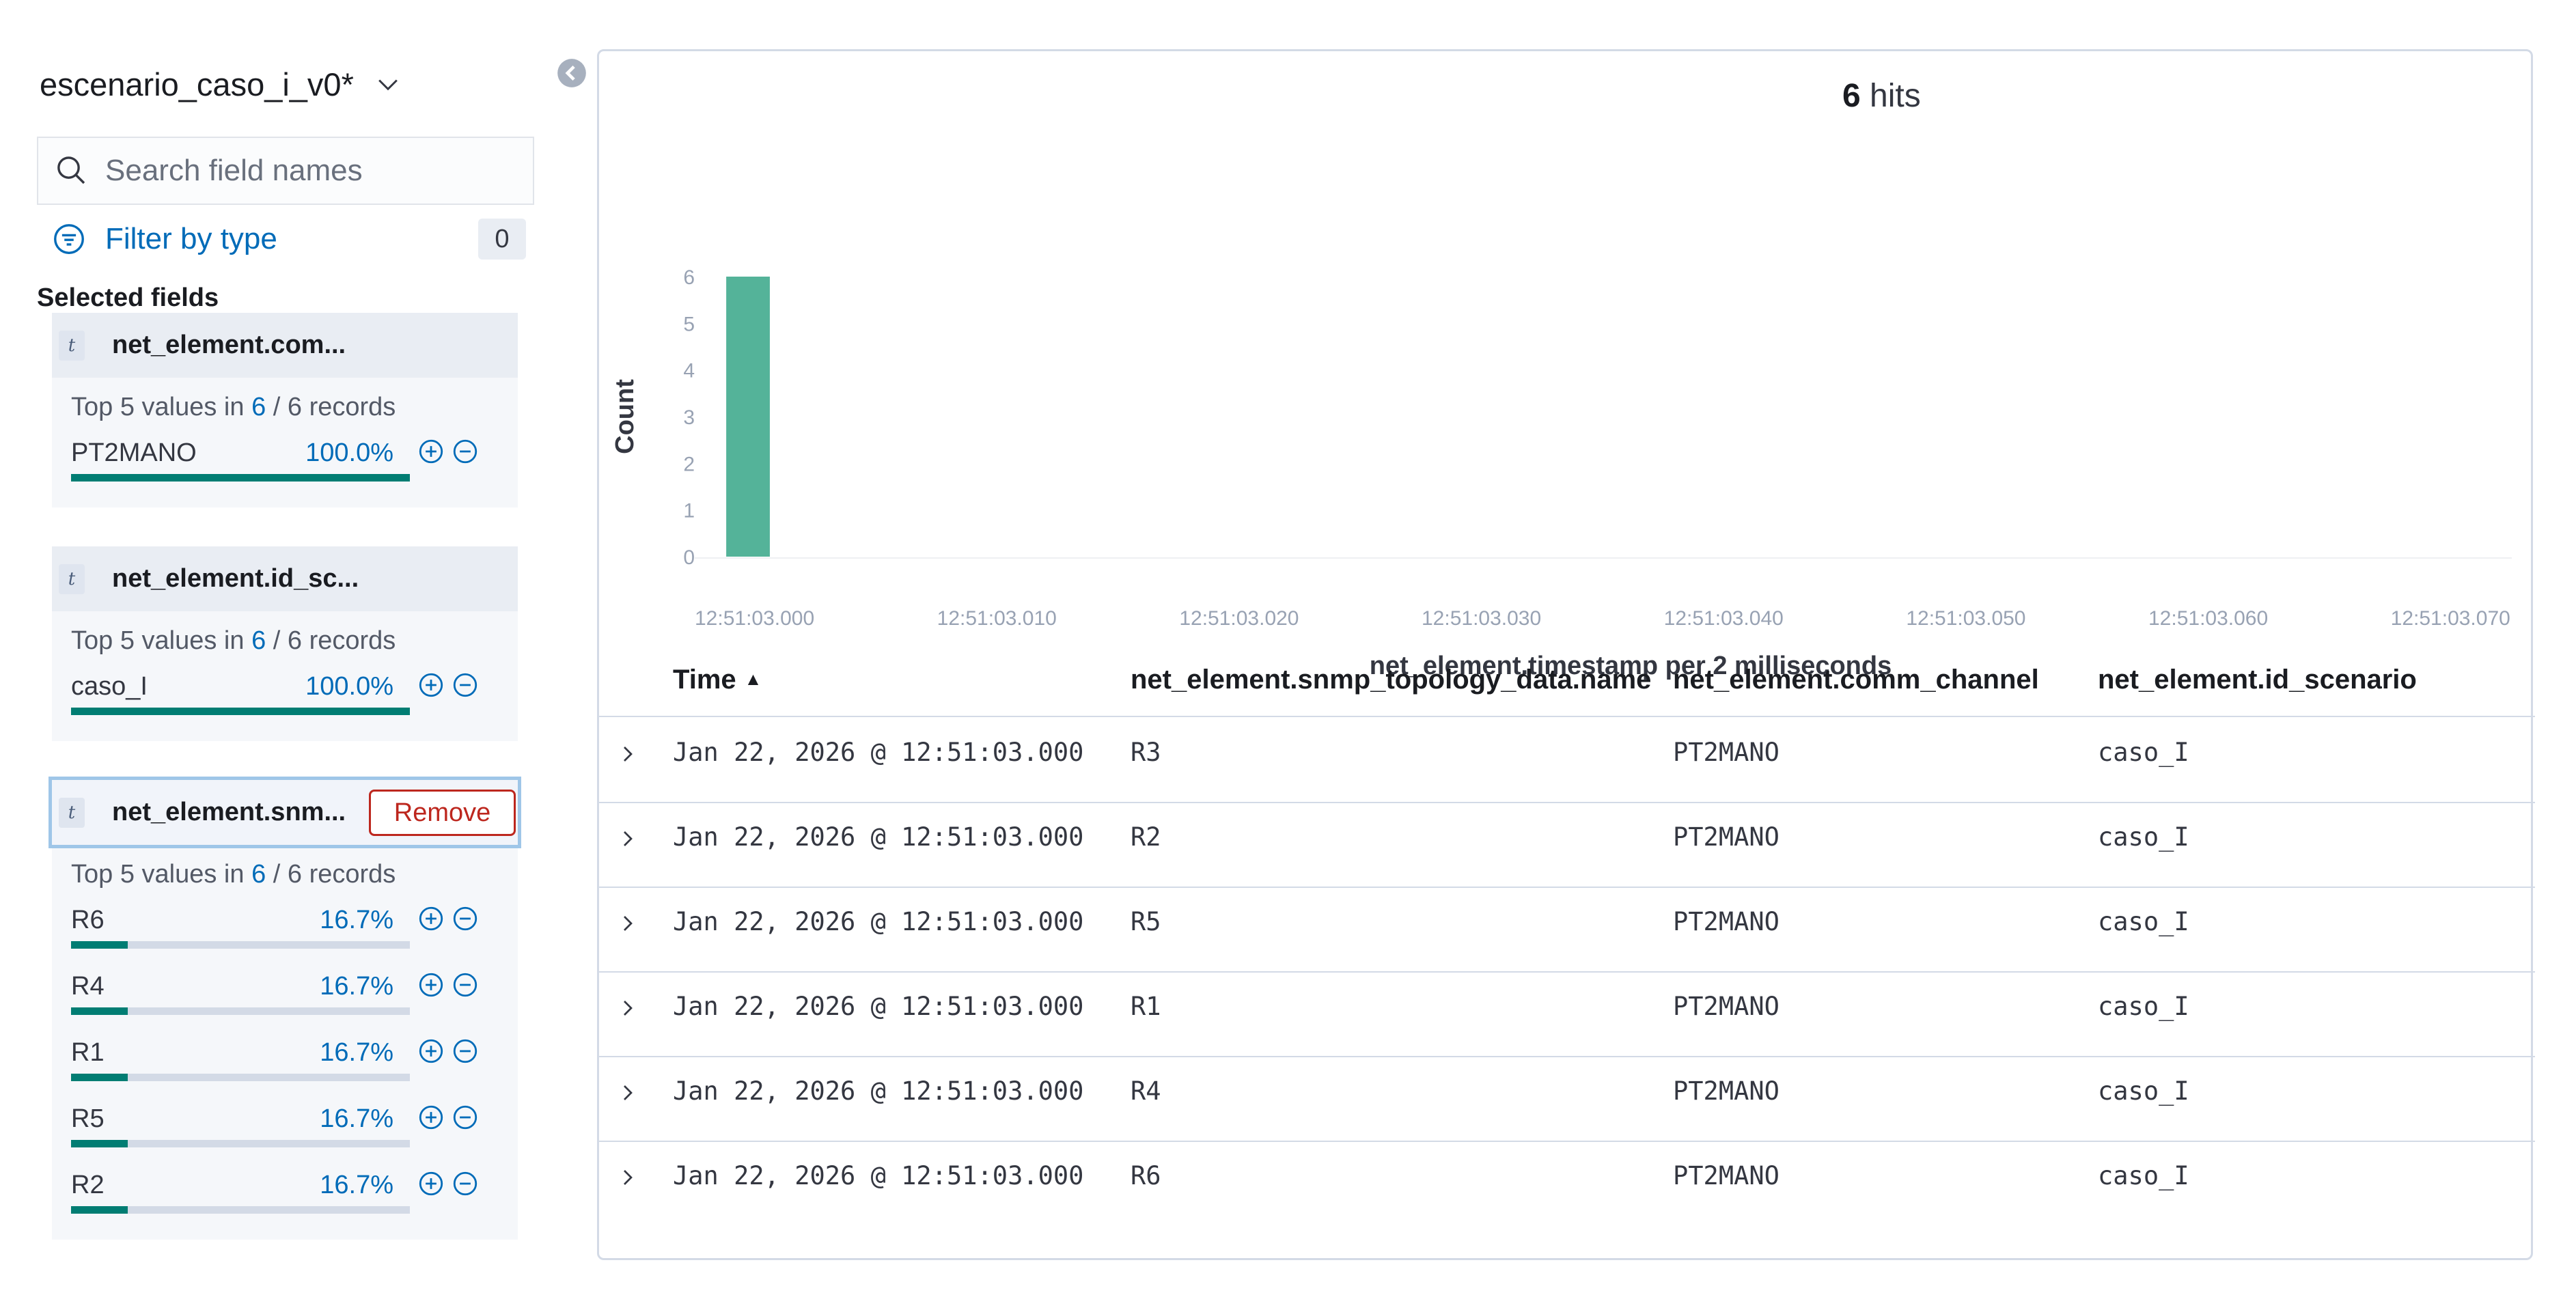 This screenshot has width=2576, height=1297. I want to click on value-label: caso_I, so click(110, 686).